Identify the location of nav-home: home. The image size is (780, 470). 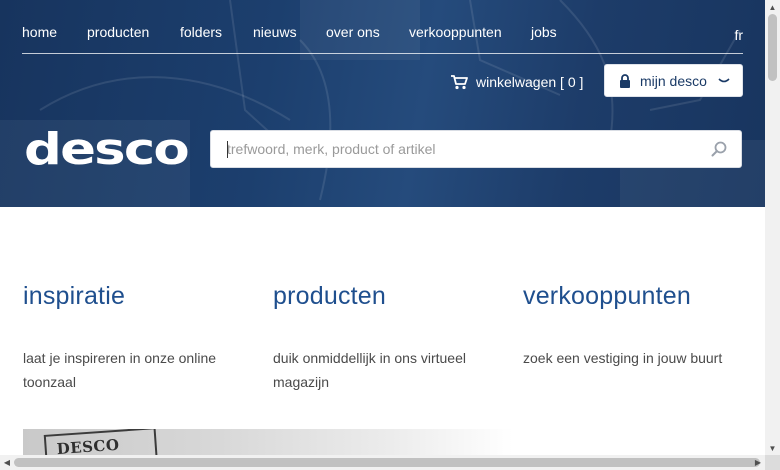
(39, 32).